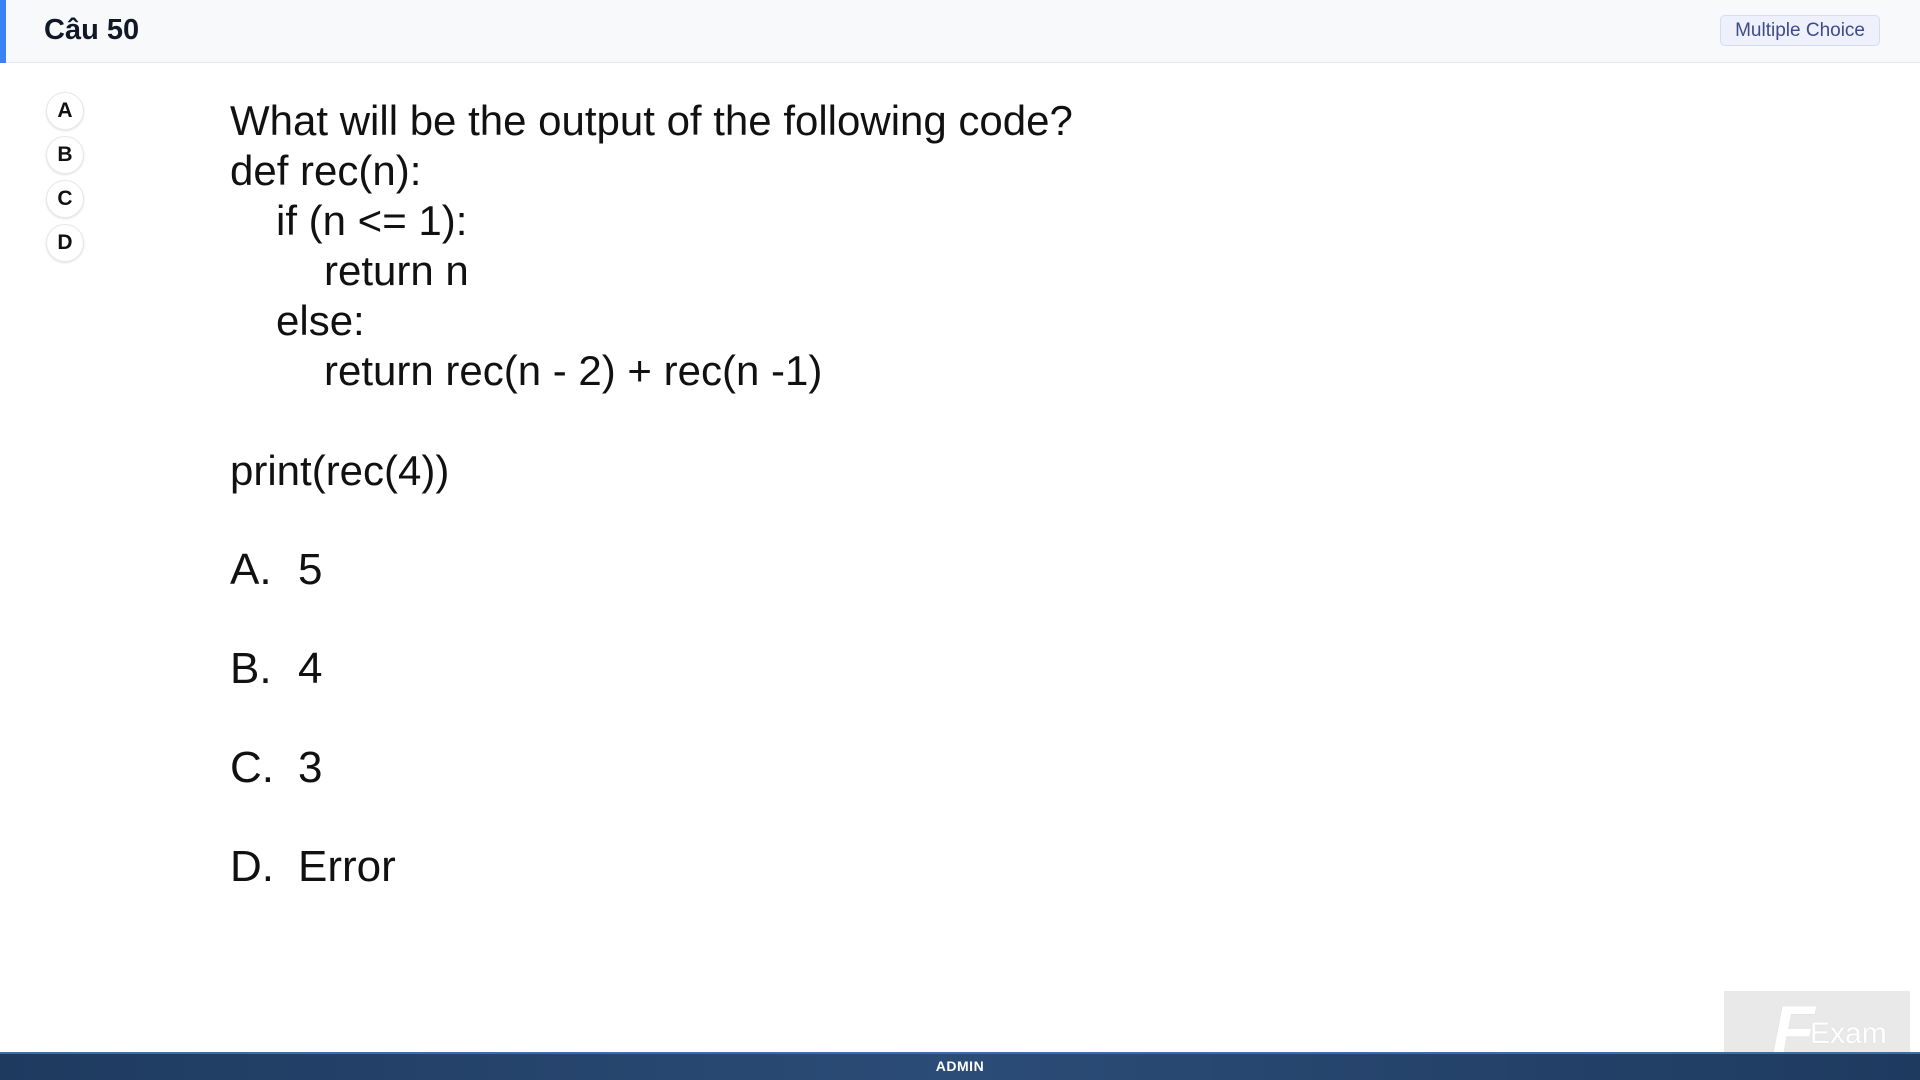 This screenshot has height=1080, width=1920. I want to click on answer-choice: C. 3, so click(880, 768).